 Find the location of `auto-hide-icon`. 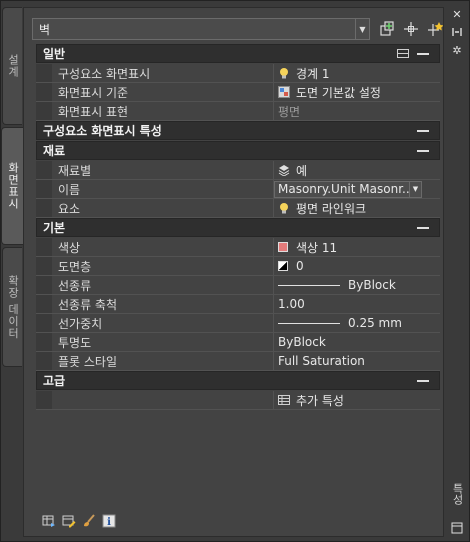

auto-hide-icon is located at coordinates (457, 32).